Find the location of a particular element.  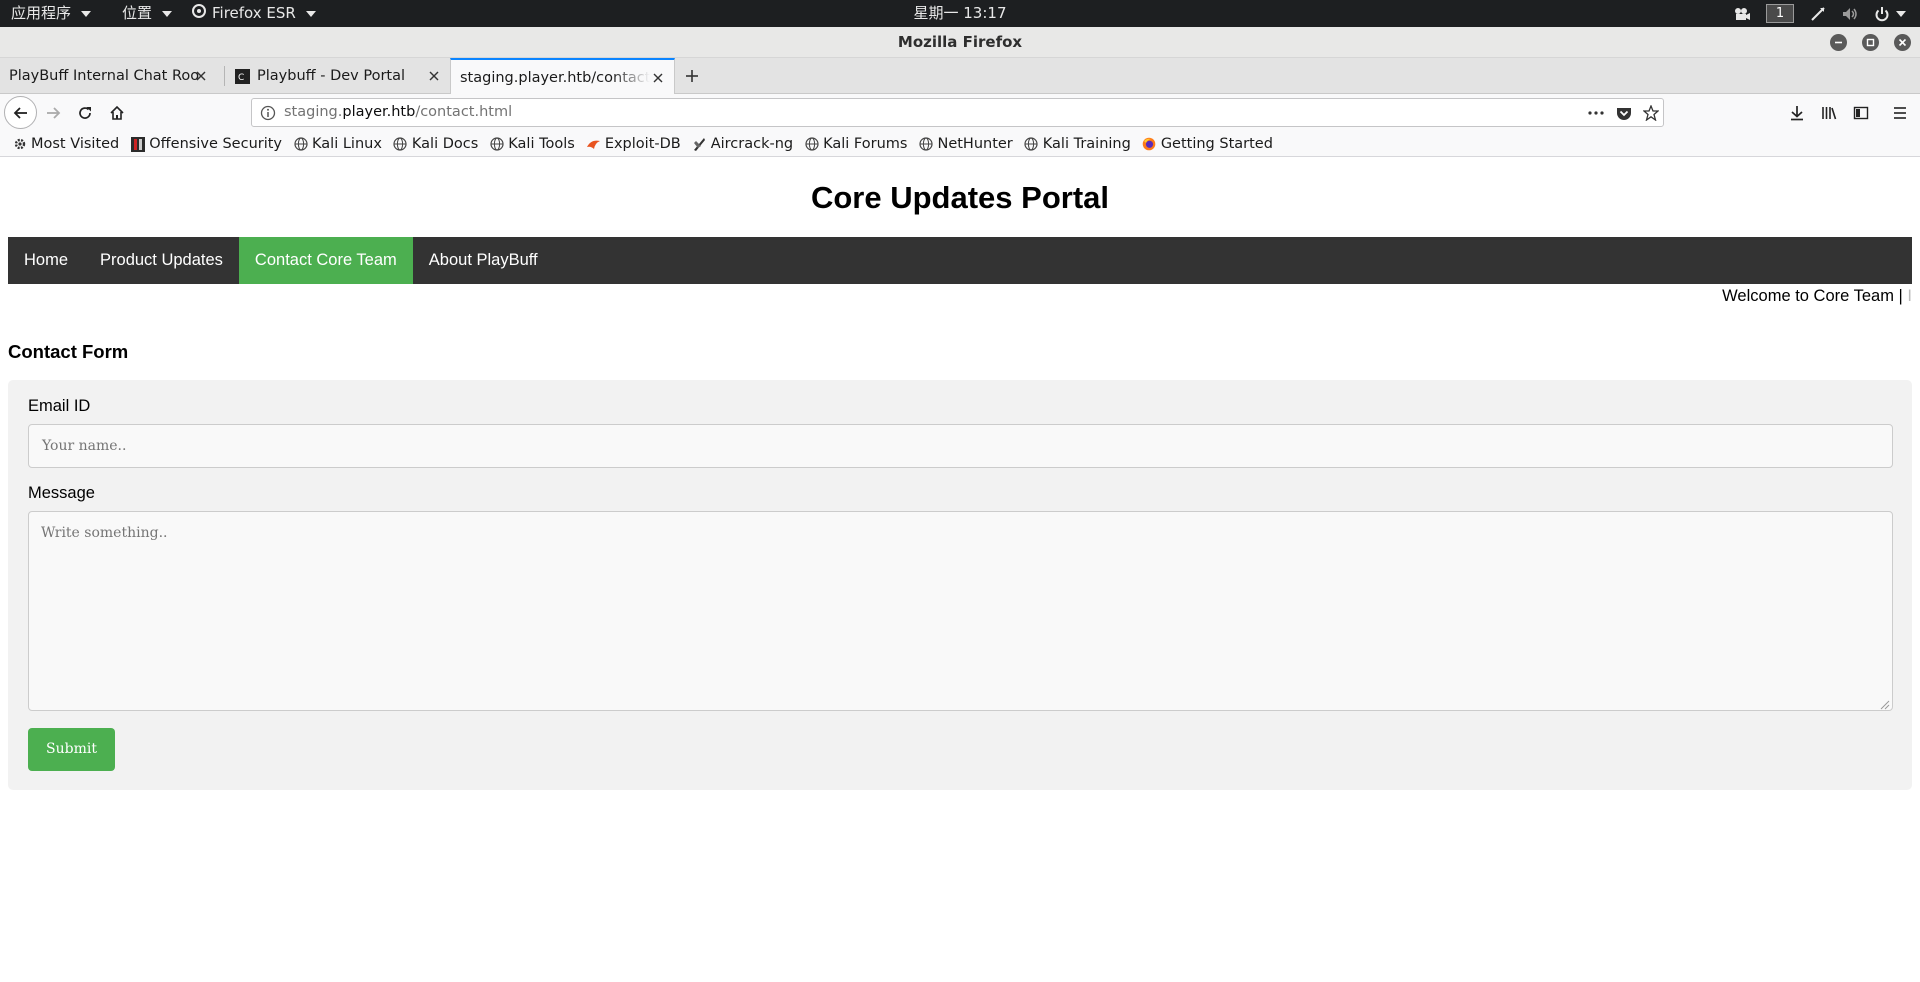

library-icon is located at coordinates (1829, 113).